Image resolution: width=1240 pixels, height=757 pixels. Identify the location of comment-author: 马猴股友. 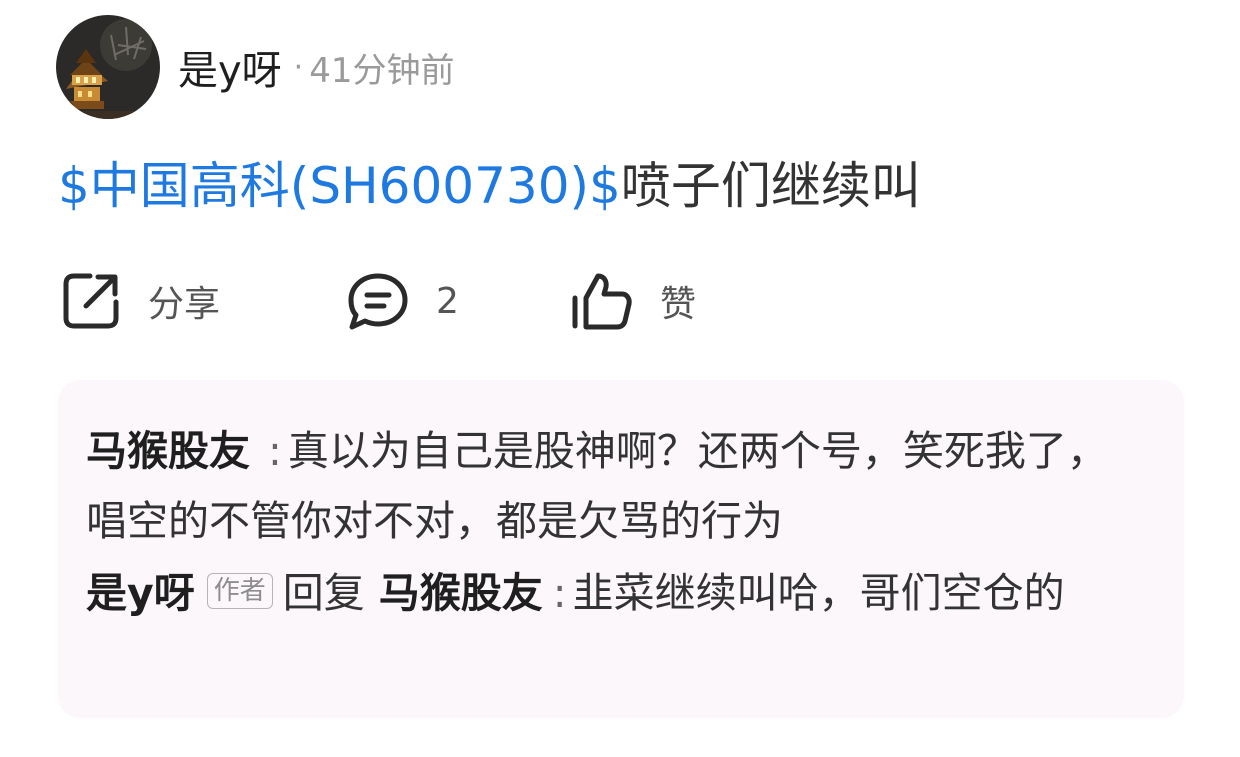
(168, 451).